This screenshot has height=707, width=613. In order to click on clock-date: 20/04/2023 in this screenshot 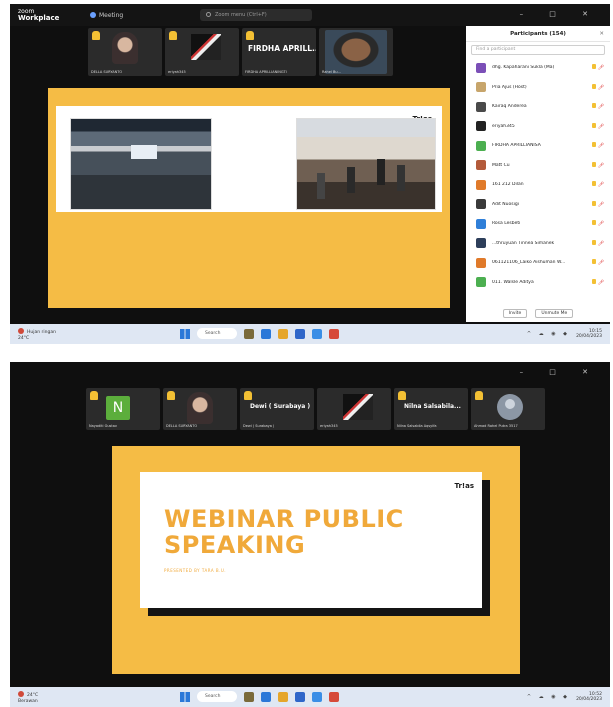, I will do `click(589, 336)`.